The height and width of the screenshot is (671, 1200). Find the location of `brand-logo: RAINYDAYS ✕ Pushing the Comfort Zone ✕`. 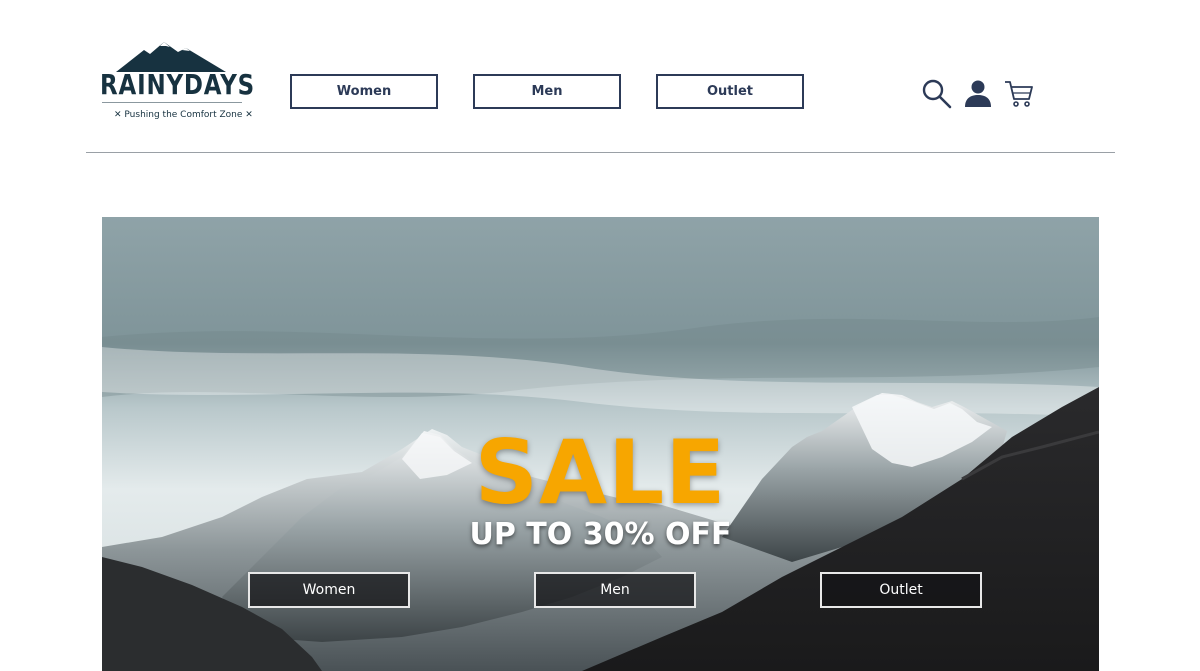

brand-logo: RAINYDAYS ✕ Pushing the Comfort Zone ✕ is located at coordinates (175, 84).